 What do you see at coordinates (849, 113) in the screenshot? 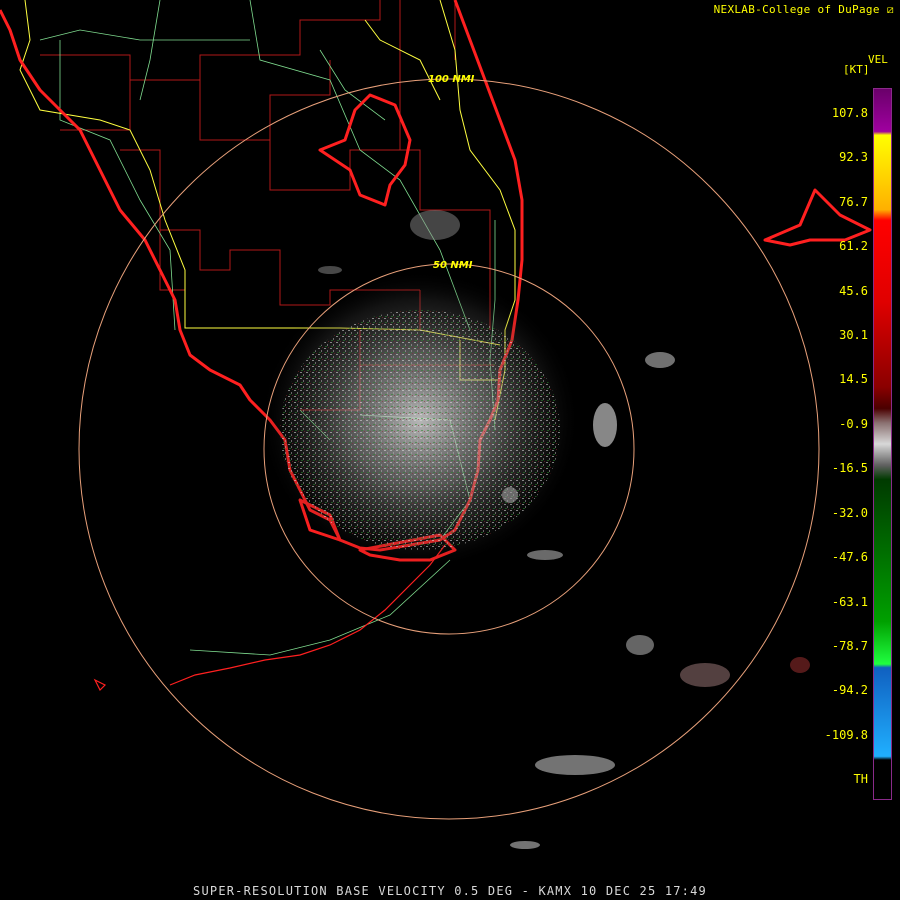
I see `legend-label: 107.8` at bounding box center [849, 113].